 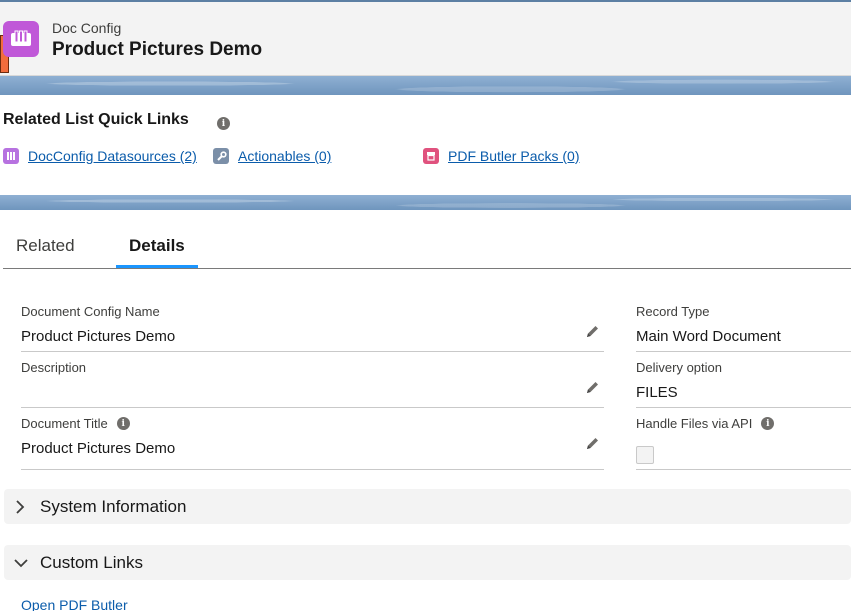 What do you see at coordinates (90, 311) in the screenshot?
I see `field-label: Document Config Name` at bounding box center [90, 311].